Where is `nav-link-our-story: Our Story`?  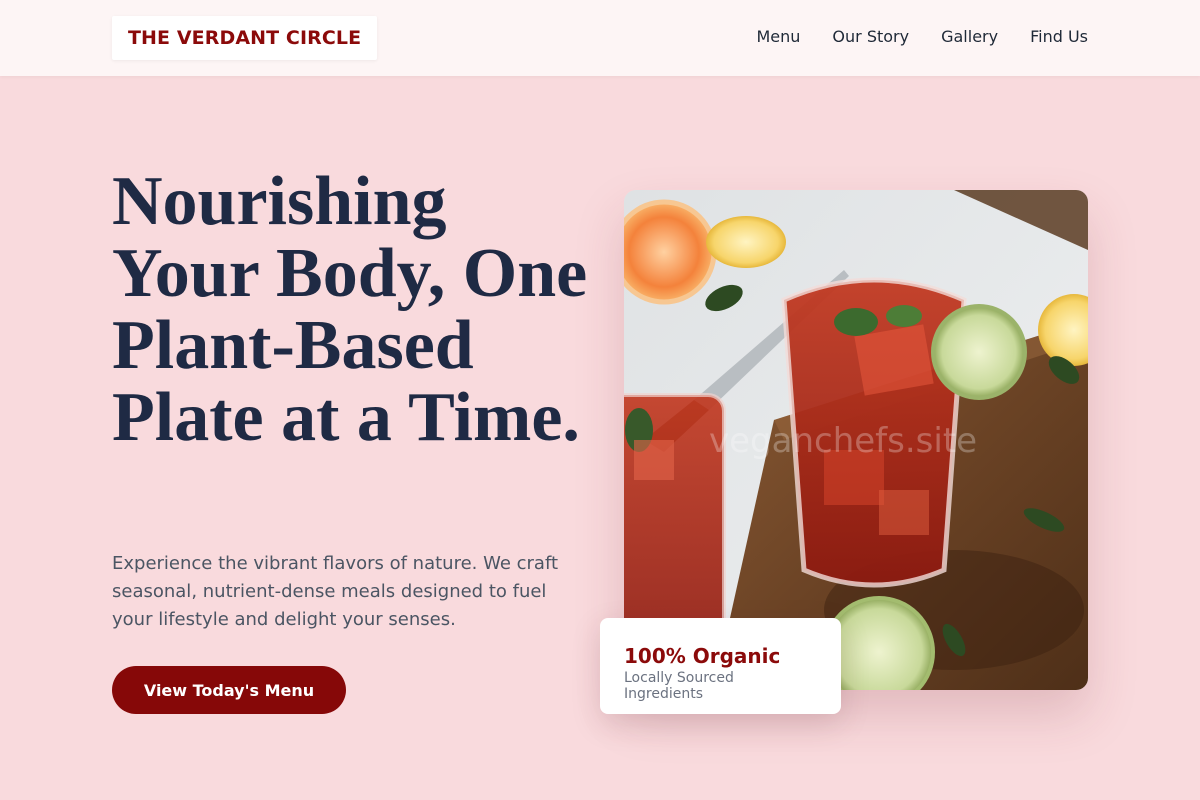 nav-link-our-story: Our Story is located at coordinates (870, 36).